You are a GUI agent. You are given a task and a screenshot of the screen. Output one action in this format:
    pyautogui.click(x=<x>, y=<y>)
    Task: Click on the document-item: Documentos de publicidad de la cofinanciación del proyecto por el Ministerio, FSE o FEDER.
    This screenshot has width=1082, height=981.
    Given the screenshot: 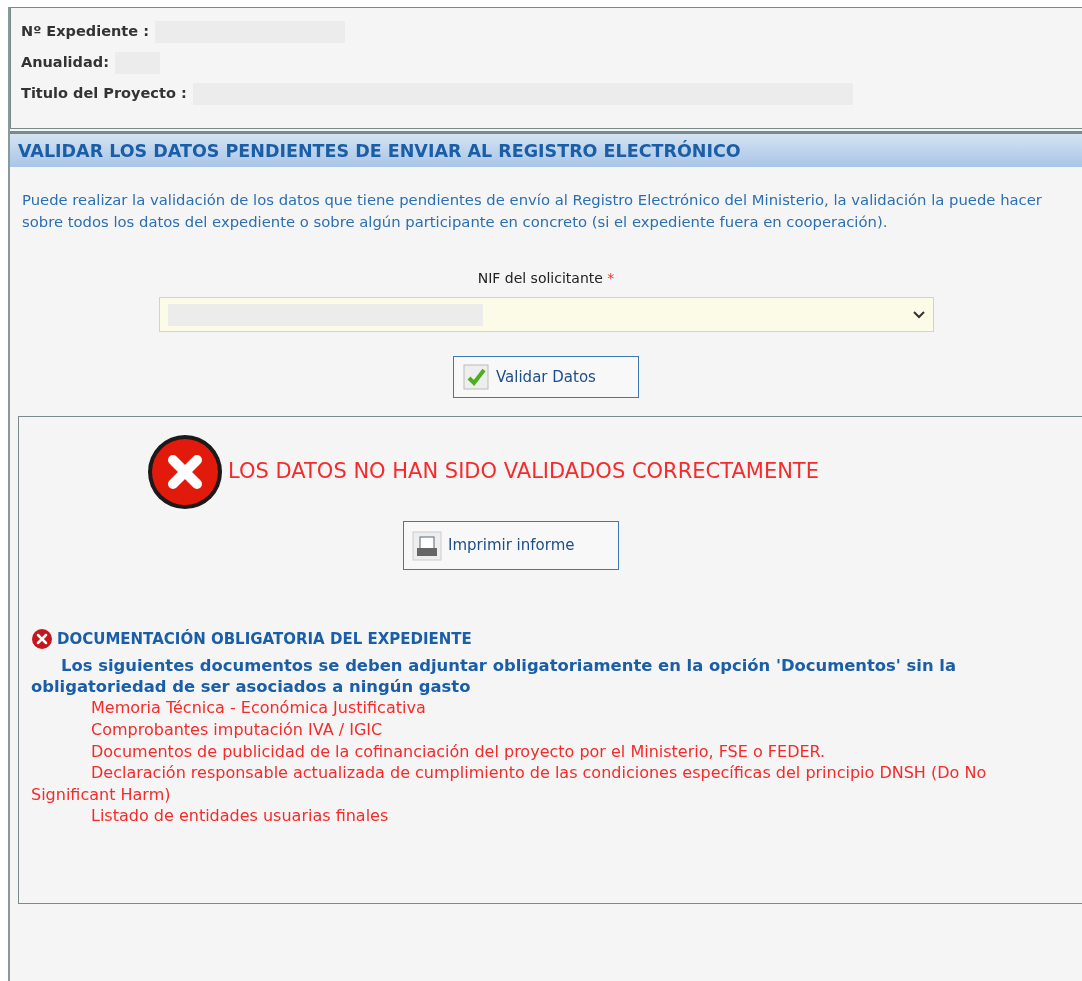 What is the action you would take?
    pyautogui.click(x=458, y=751)
    